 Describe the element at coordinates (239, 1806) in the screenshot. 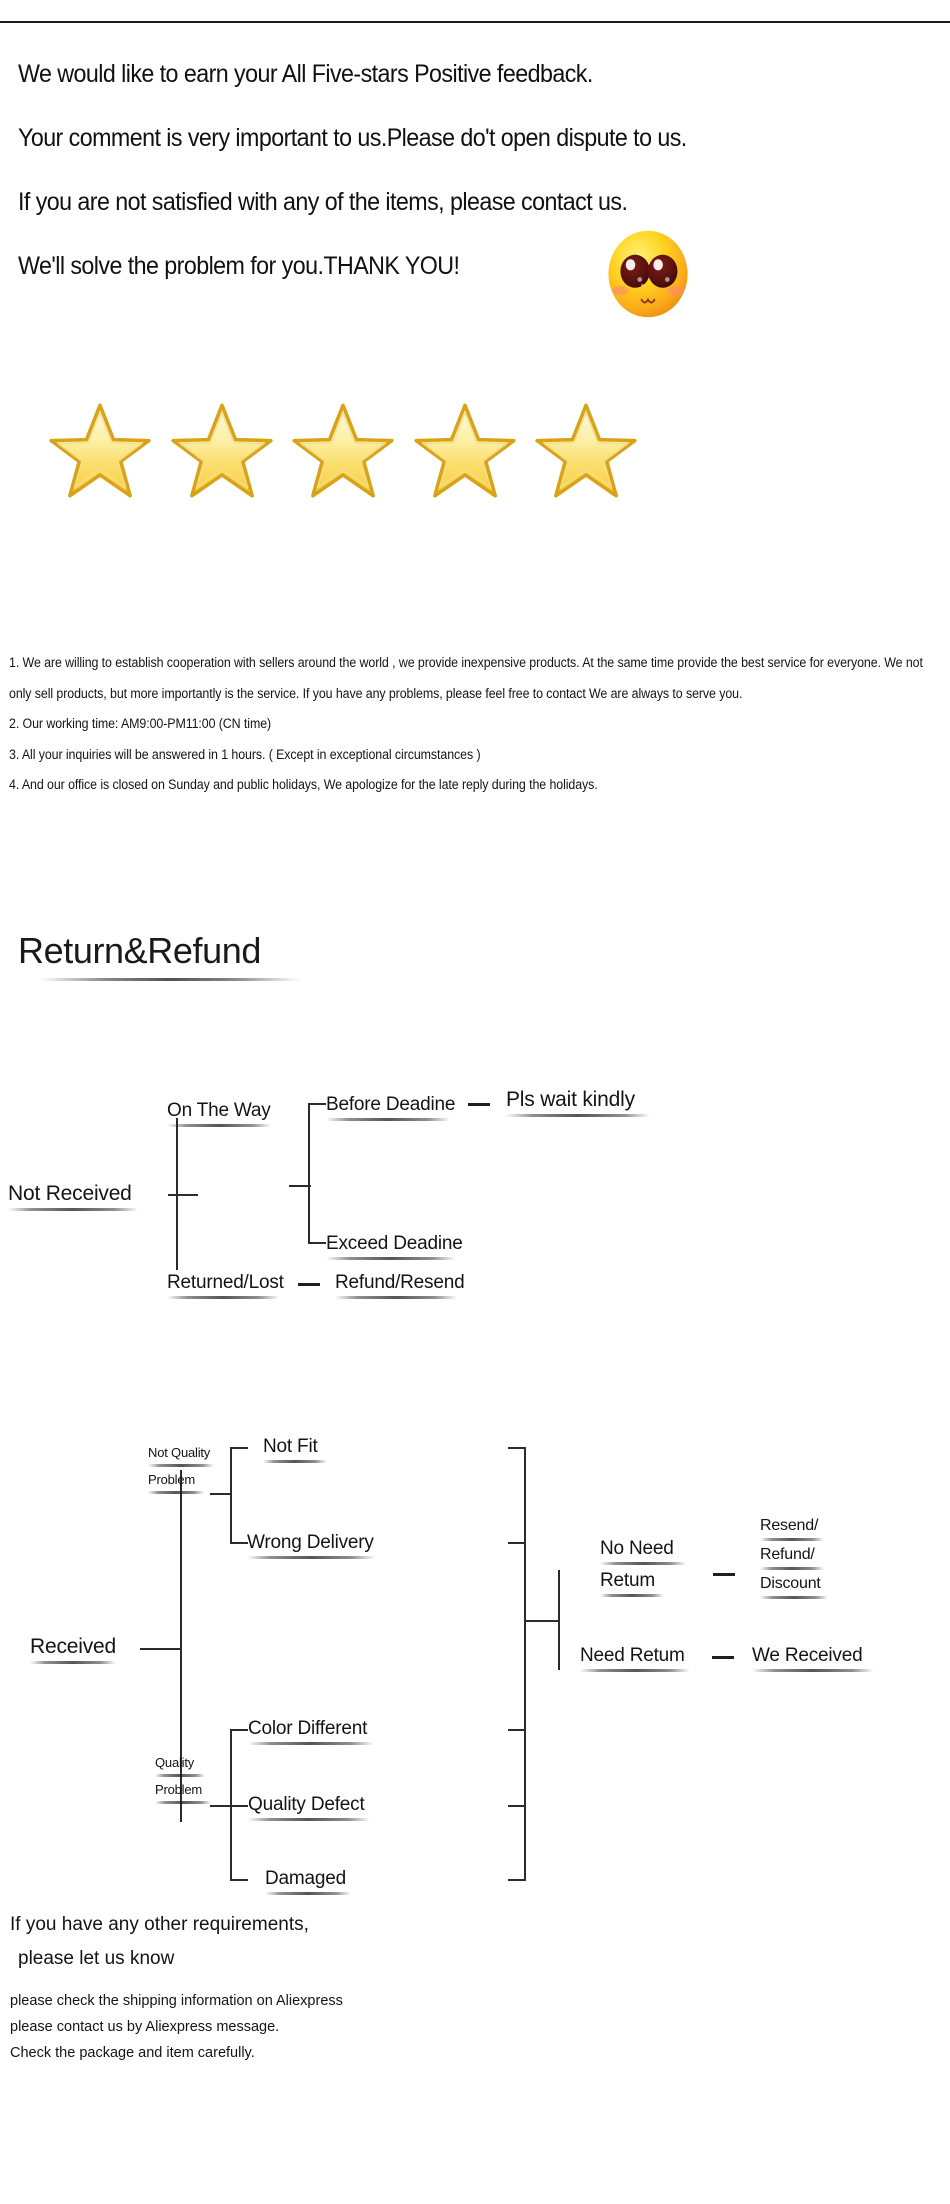

I see `connector-quality-defect` at that location.